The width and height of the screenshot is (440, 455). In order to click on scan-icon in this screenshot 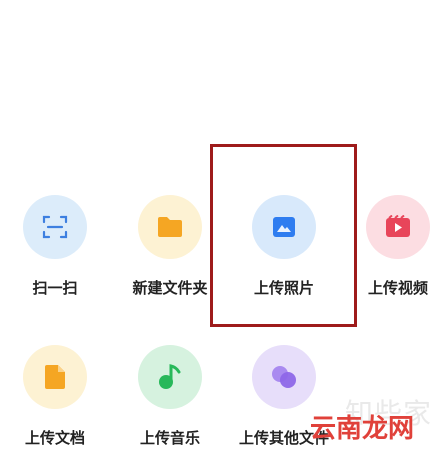, I will do `click(55, 227)`.